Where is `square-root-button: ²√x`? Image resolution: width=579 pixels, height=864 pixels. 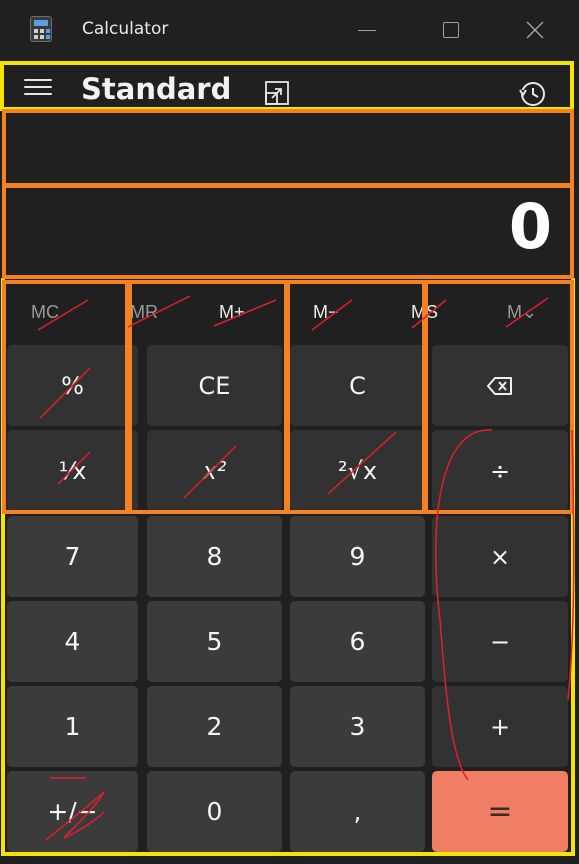 square-root-button: ²√x is located at coordinates (357, 470).